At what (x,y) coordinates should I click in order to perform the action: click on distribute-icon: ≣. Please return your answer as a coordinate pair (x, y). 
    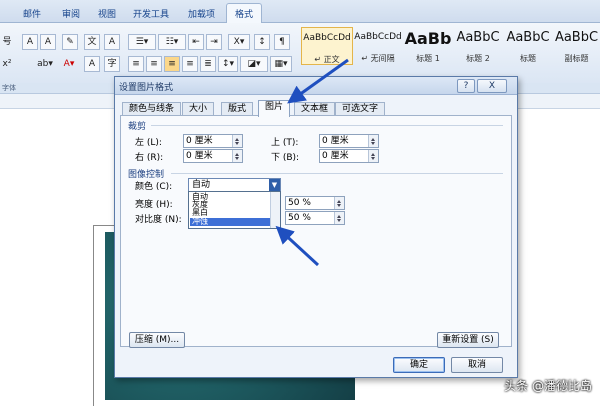
    Looking at the image, I should click on (208, 64).